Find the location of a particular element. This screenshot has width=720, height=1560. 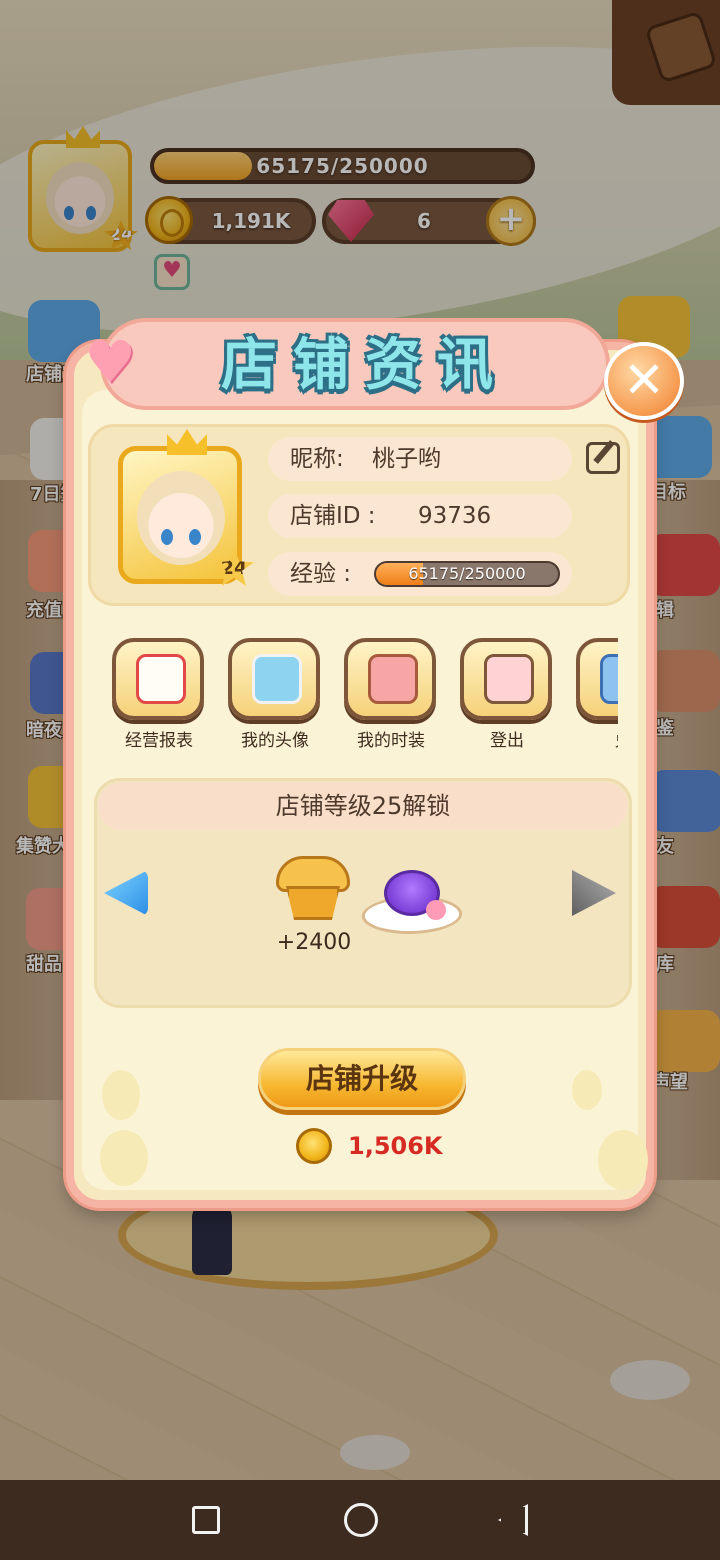

my-outfit-button: 我的时装 is located at coordinates (391, 692).